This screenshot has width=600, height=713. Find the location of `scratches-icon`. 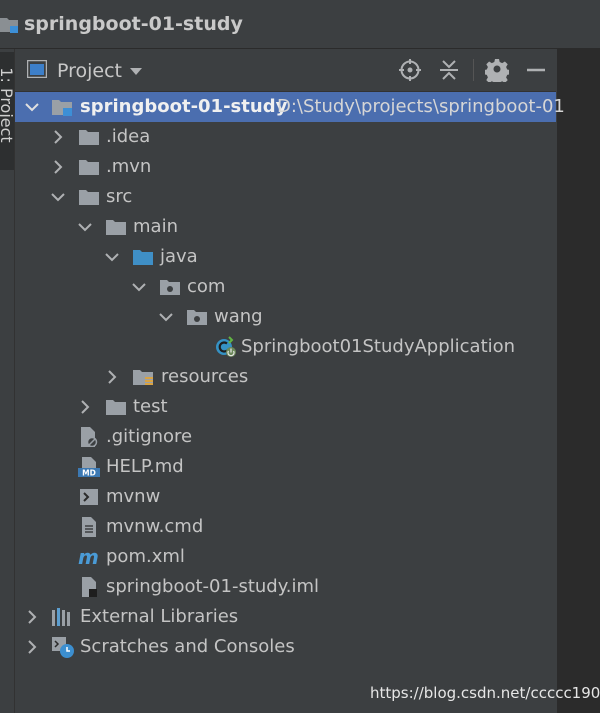

scratches-icon is located at coordinates (63, 647).